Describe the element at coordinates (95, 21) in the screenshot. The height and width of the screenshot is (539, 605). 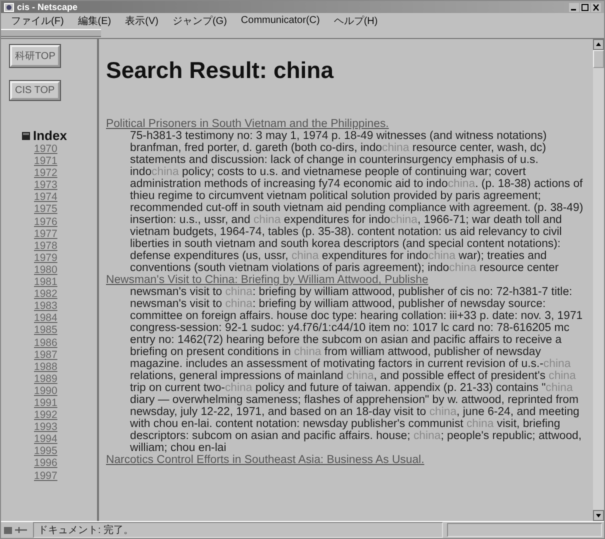
I see `menu-item: 編集(E)` at that location.